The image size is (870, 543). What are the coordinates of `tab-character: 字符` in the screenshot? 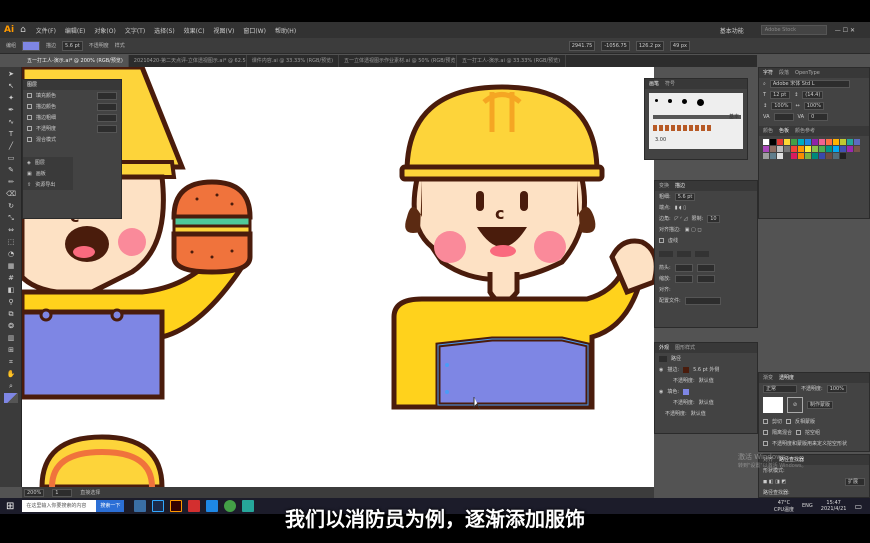 It's located at (768, 73).